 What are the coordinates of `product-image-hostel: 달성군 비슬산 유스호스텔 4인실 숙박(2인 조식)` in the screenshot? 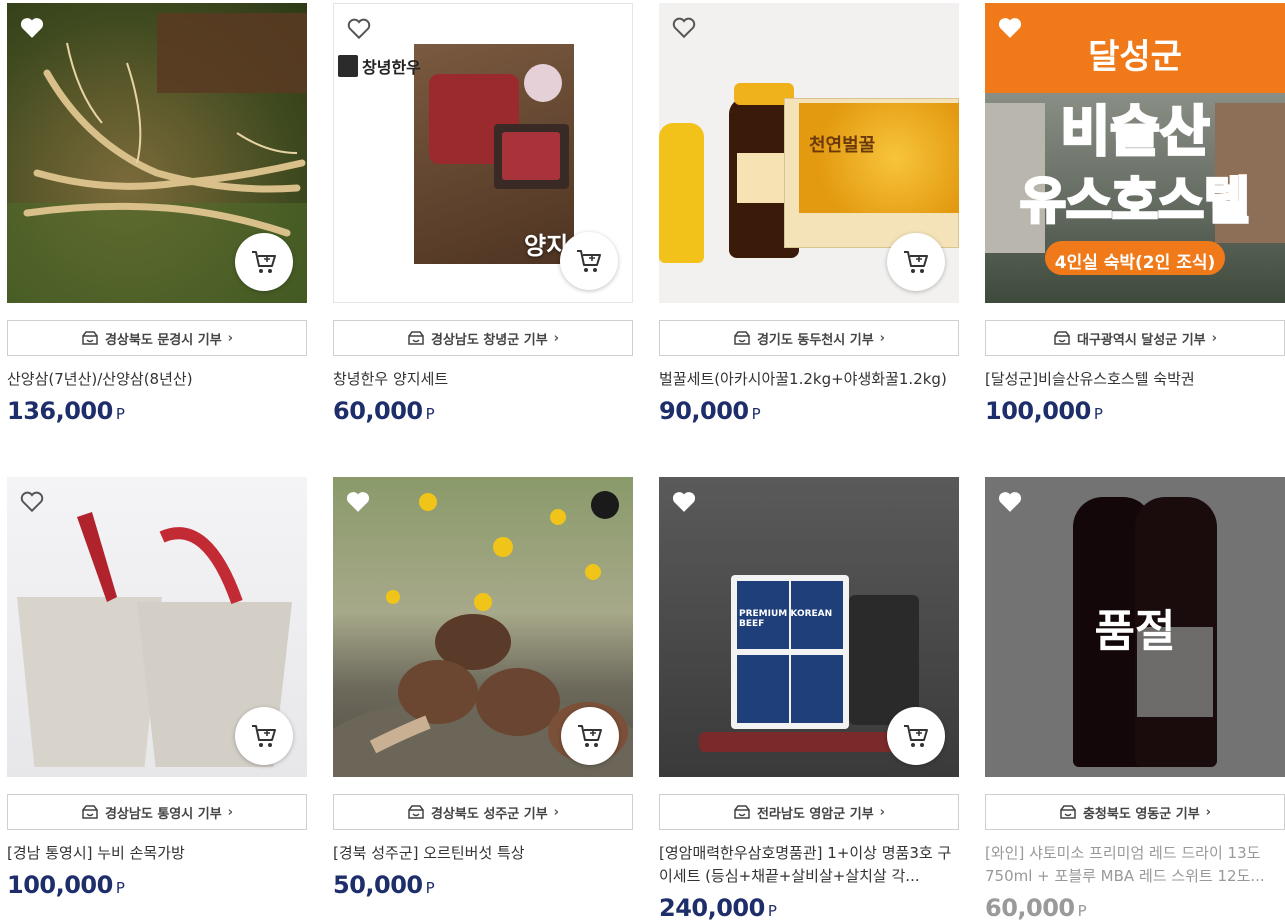 It's located at (1135, 153).